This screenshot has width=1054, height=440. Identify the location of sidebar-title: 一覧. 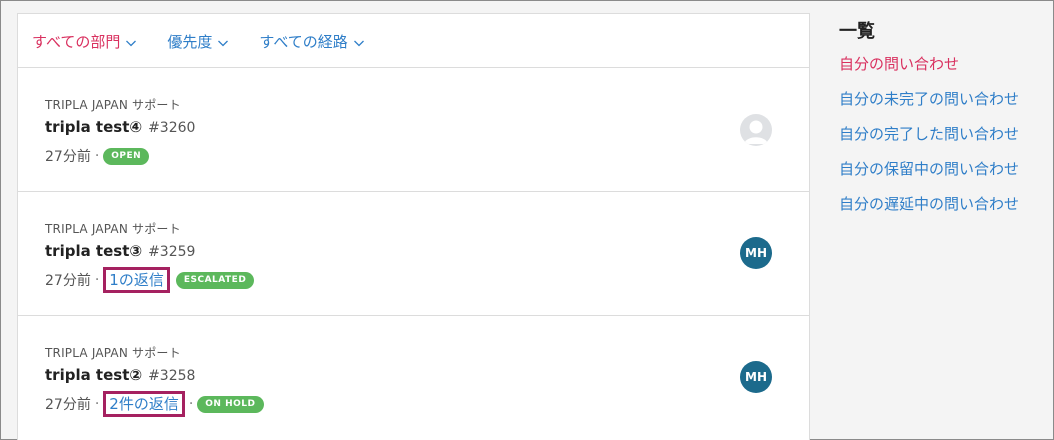
(857, 31).